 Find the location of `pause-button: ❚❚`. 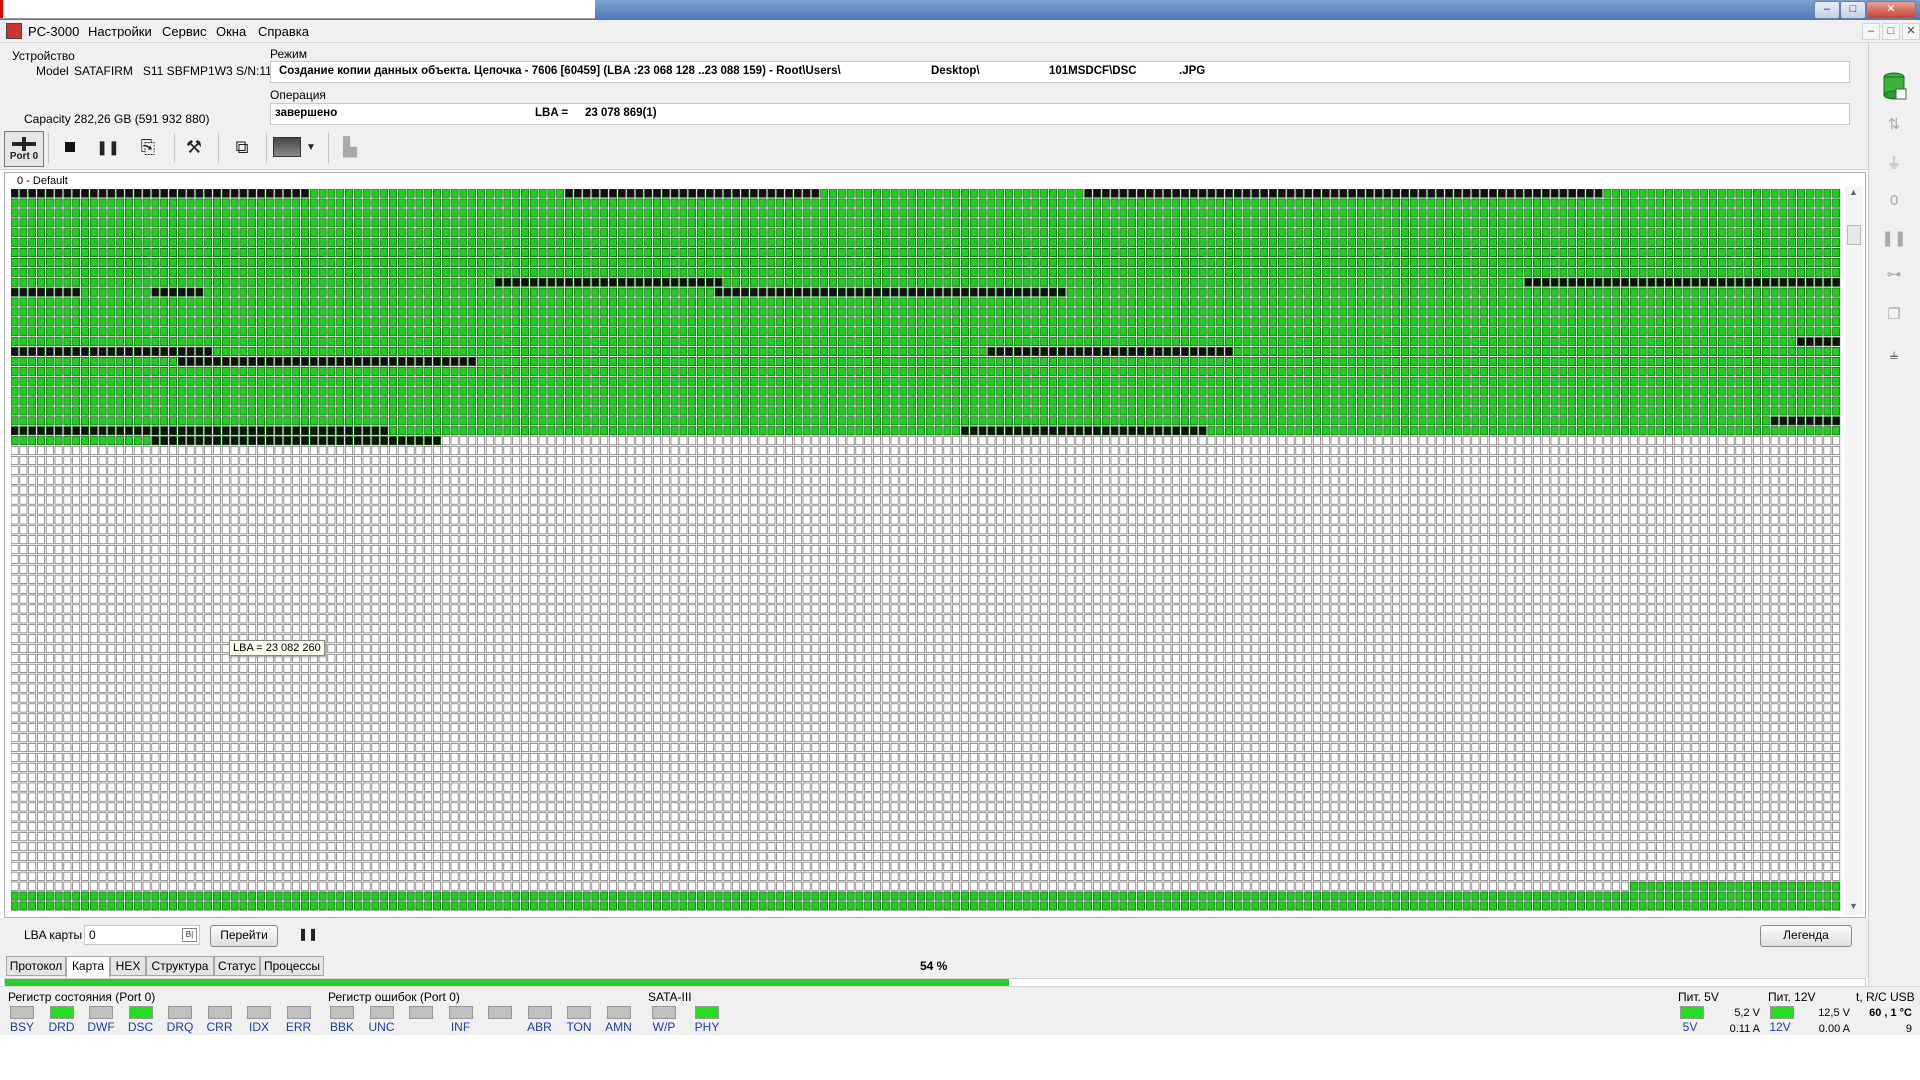

pause-button: ❚❚ is located at coordinates (108, 147).